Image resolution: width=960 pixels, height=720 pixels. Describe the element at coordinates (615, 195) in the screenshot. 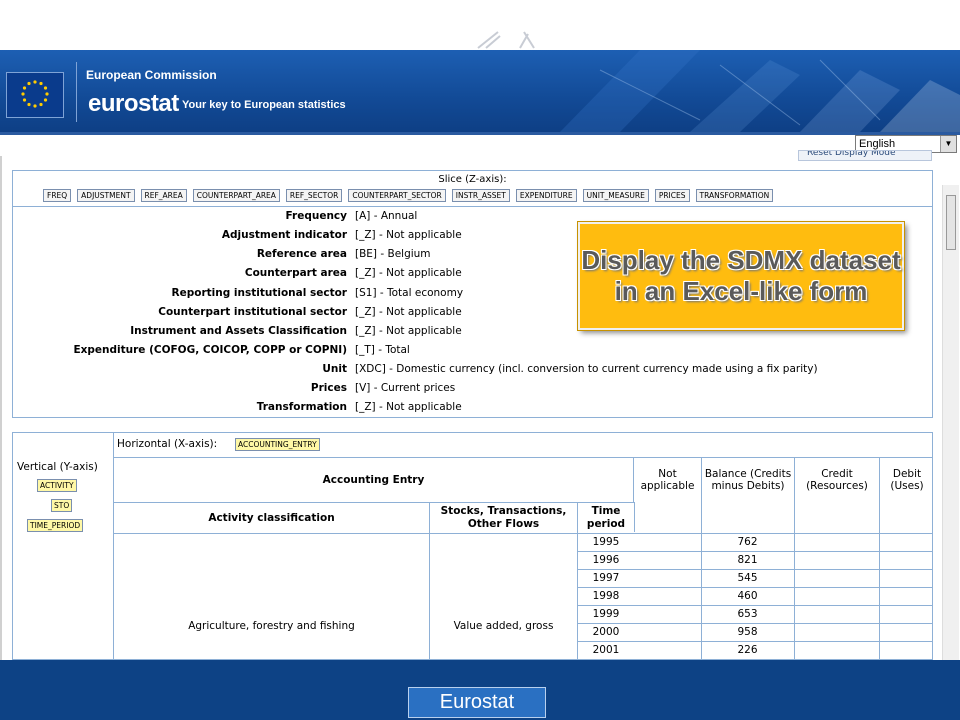

I see `chip-unit-measure: UNIT_MEASURE` at that location.